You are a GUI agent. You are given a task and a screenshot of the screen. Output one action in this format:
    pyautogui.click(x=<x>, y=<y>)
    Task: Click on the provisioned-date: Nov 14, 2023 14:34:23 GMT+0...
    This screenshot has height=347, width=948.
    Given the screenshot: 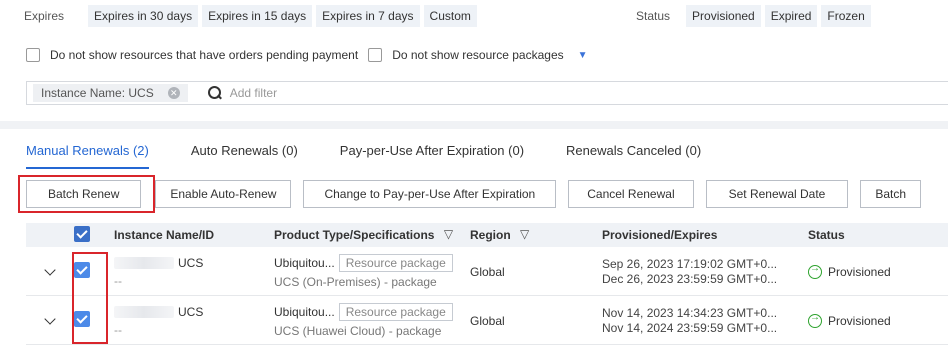 What is the action you would take?
    pyautogui.click(x=690, y=312)
    